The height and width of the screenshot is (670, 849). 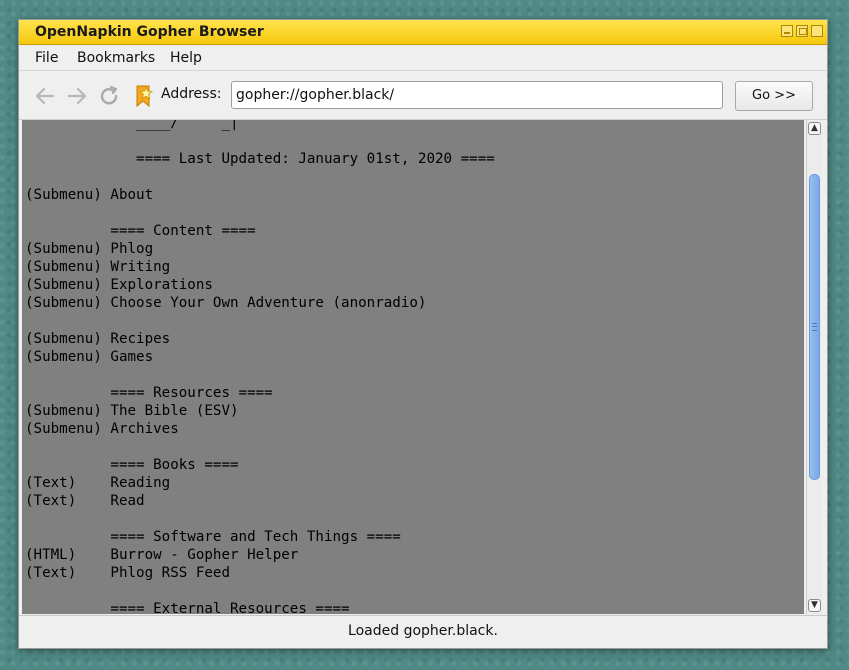 What do you see at coordinates (149, 393) in the screenshot?
I see `gopher-info-line: ==== Resources ====` at bounding box center [149, 393].